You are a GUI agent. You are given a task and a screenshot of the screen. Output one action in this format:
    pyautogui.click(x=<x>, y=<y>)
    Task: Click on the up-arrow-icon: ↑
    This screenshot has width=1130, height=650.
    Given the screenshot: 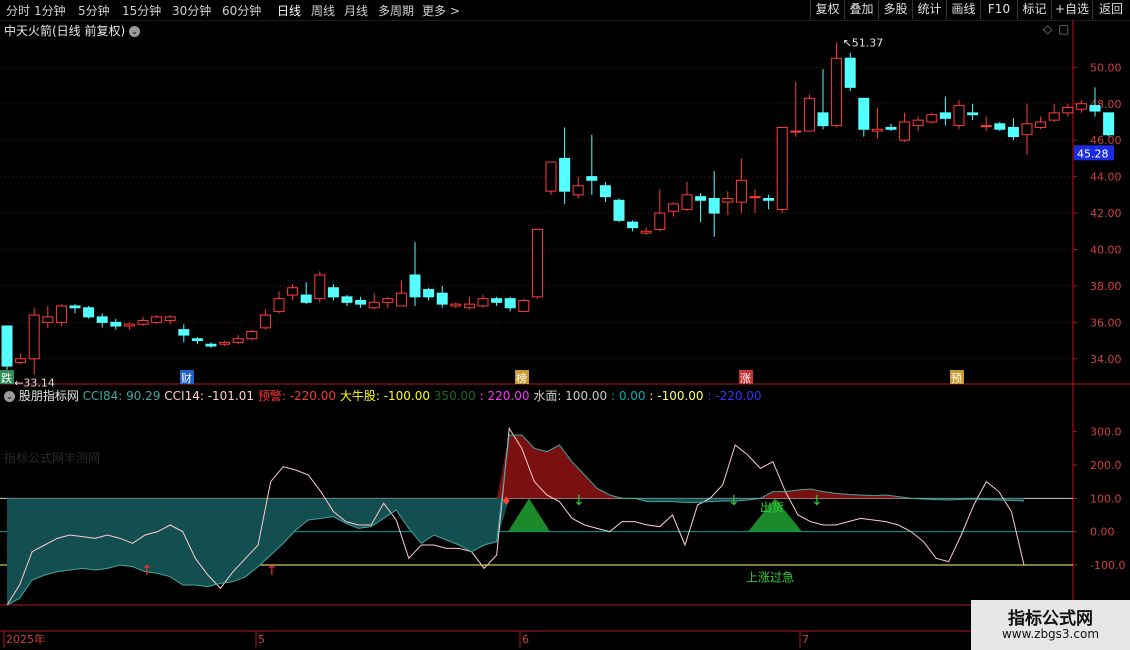 What is the action you would take?
    pyautogui.click(x=272, y=571)
    